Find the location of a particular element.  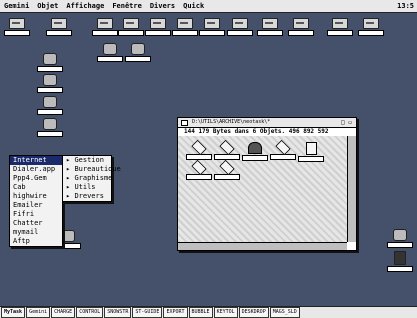

window-content is located at coordinates (262, 189).